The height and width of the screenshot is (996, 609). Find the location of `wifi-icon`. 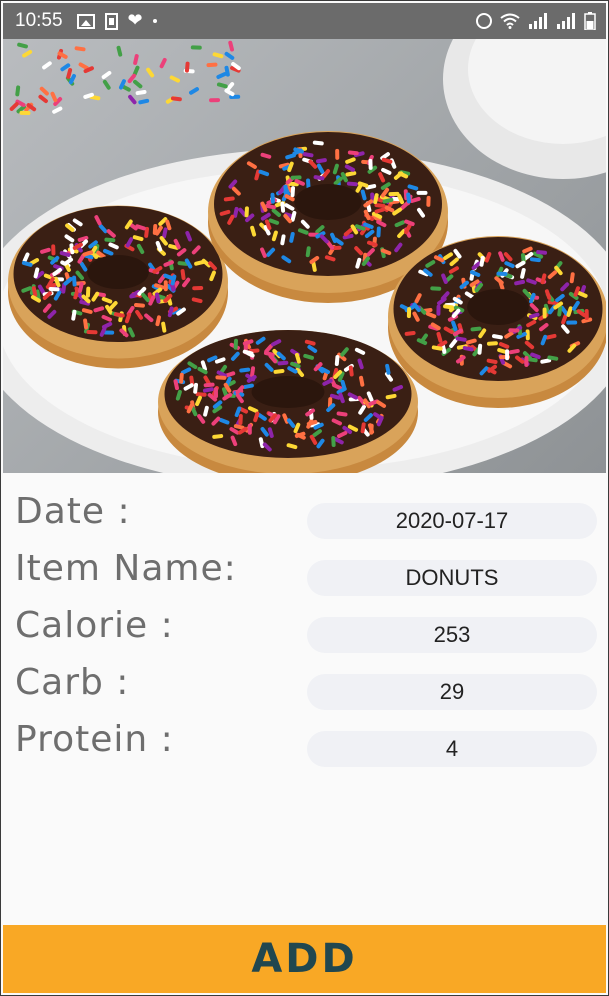

wifi-icon is located at coordinates (510, 21).